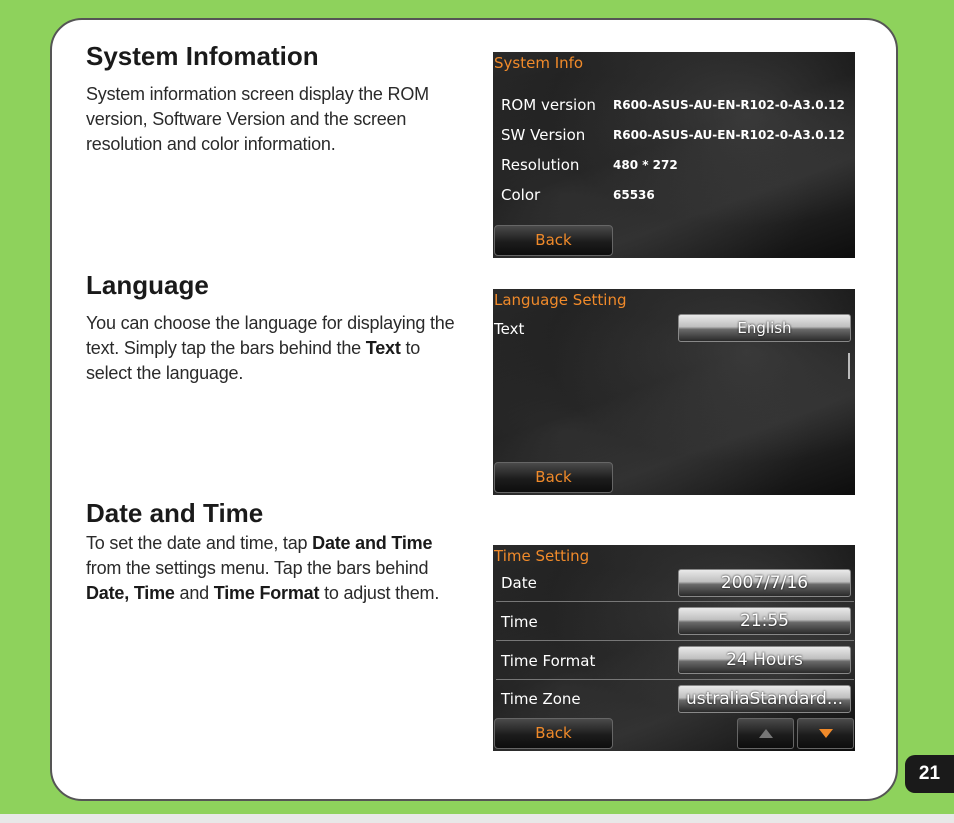  What do you see at coordinates (519, 622) in the screenshot?
I see `time-label: Time` at bounding box center [519, 622].